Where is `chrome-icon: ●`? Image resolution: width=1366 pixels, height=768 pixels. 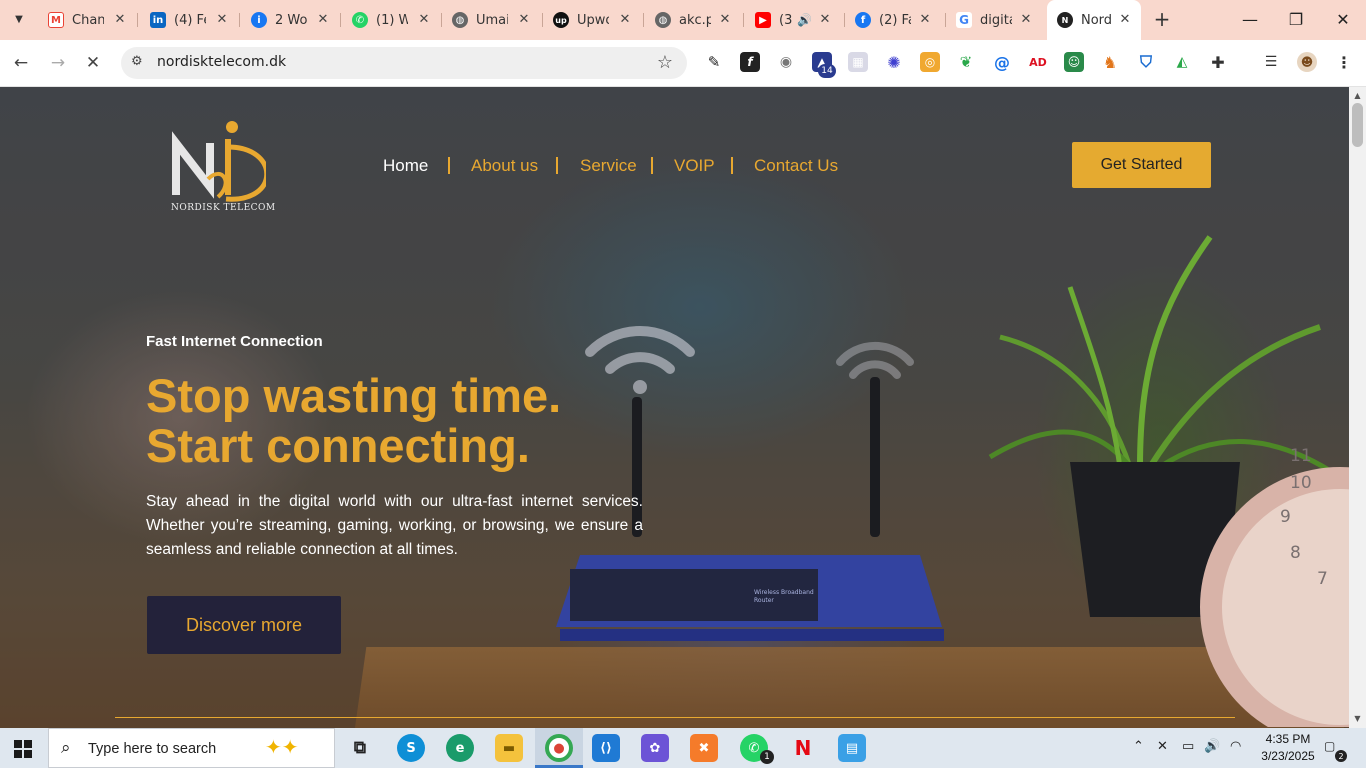 chrome-icon: ● is located at coordinates (559, 748).